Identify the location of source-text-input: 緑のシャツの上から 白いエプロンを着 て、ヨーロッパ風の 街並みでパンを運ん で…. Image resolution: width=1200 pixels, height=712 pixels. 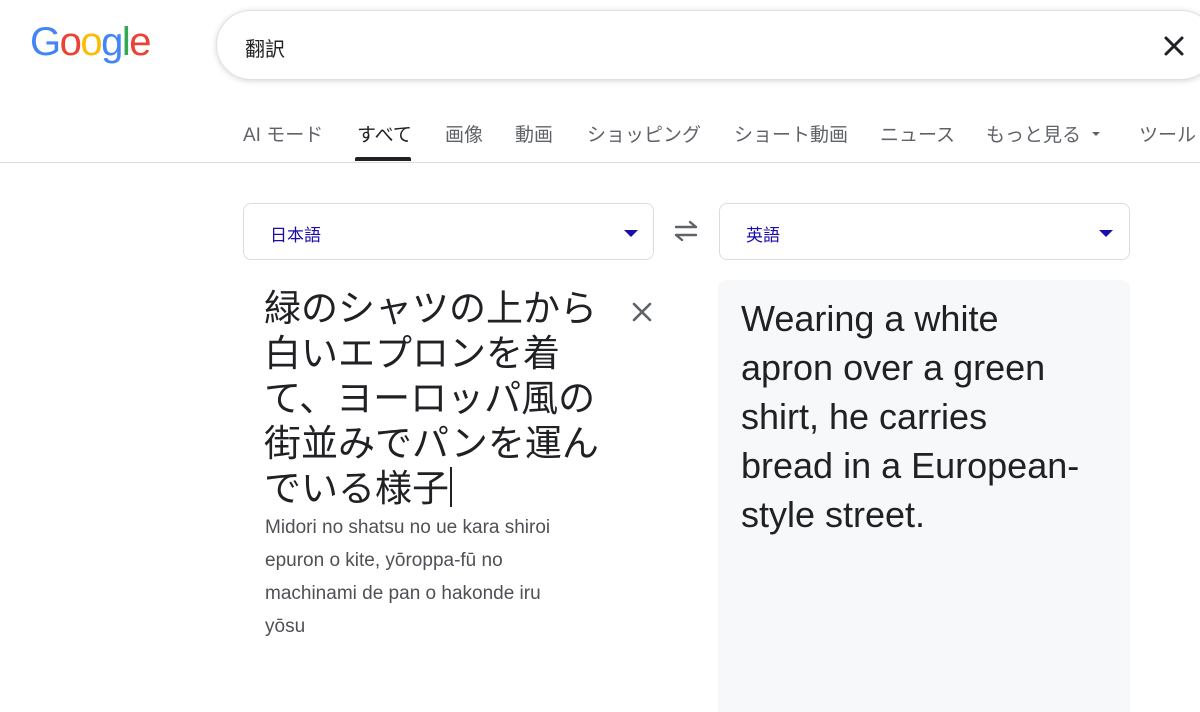
(444, 398).